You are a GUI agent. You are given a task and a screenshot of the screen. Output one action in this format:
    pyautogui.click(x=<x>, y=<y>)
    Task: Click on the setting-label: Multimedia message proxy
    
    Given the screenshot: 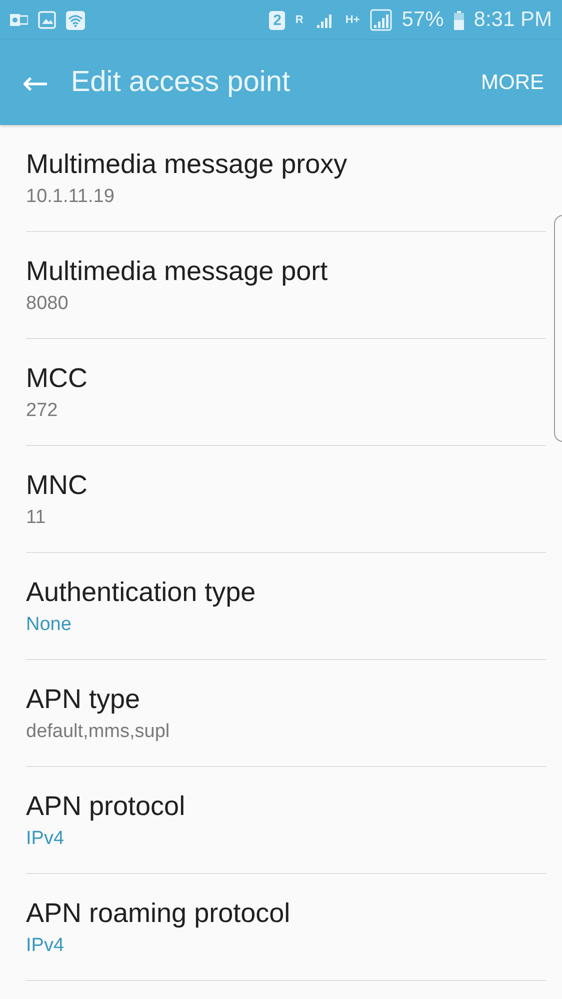 What is the action you would take?
    pyautogui.click(x=286, y=164)
    